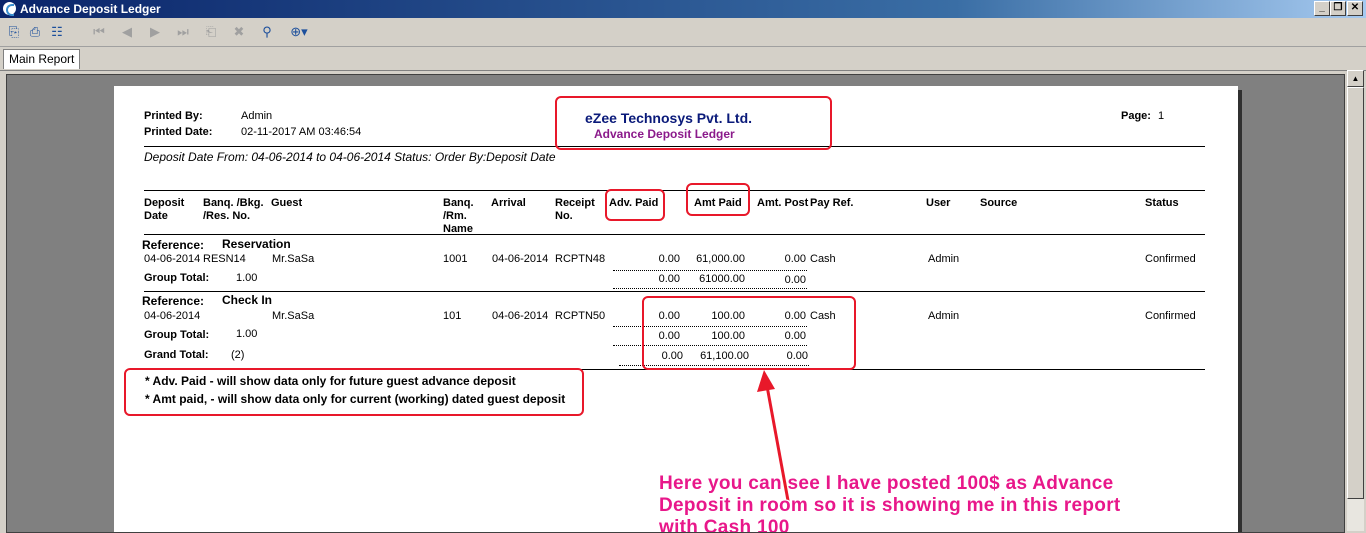 The height and width of the screenshot is (533, 1366). What do you see at coordinates (938, 203) in the screenshot?
I see `col-user: User` at bounding box center [938, 203].